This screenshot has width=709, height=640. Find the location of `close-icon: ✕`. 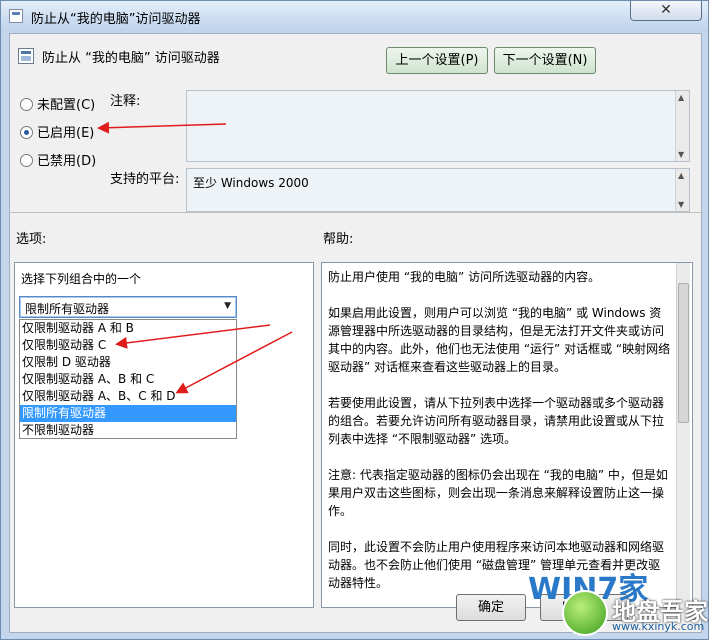

close-icon: ✕ is located at coordinates (666, 10).